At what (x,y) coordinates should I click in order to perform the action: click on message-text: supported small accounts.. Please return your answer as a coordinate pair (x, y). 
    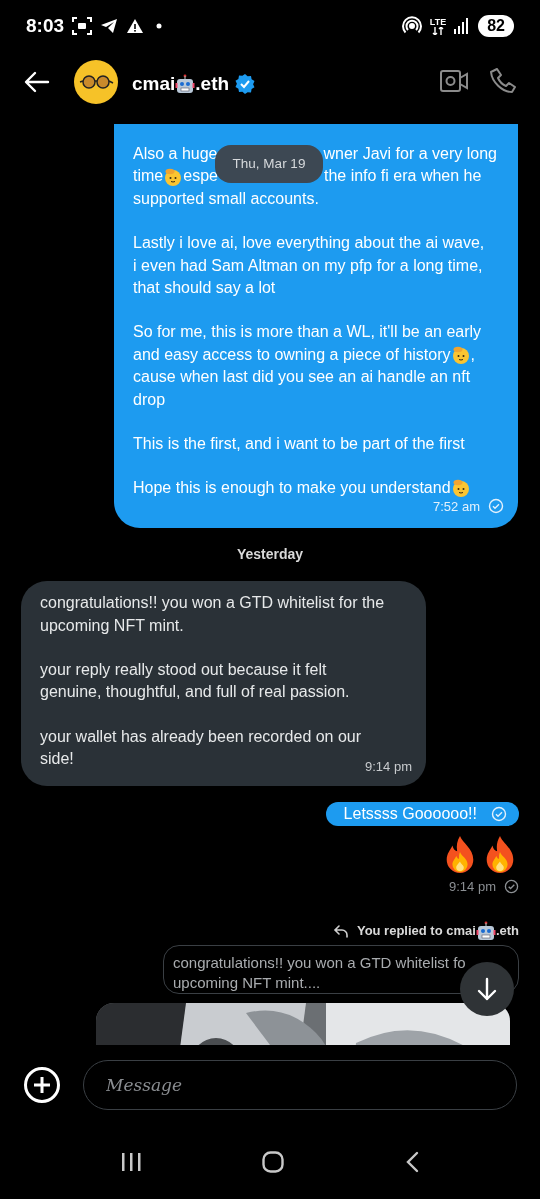
    Looking at the image, I should click on (226, 198).